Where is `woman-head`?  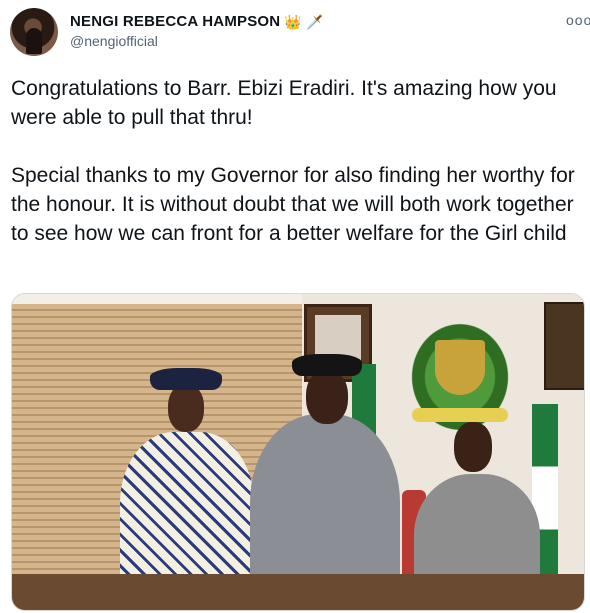 woman-head is located at coordinates (473, 447).